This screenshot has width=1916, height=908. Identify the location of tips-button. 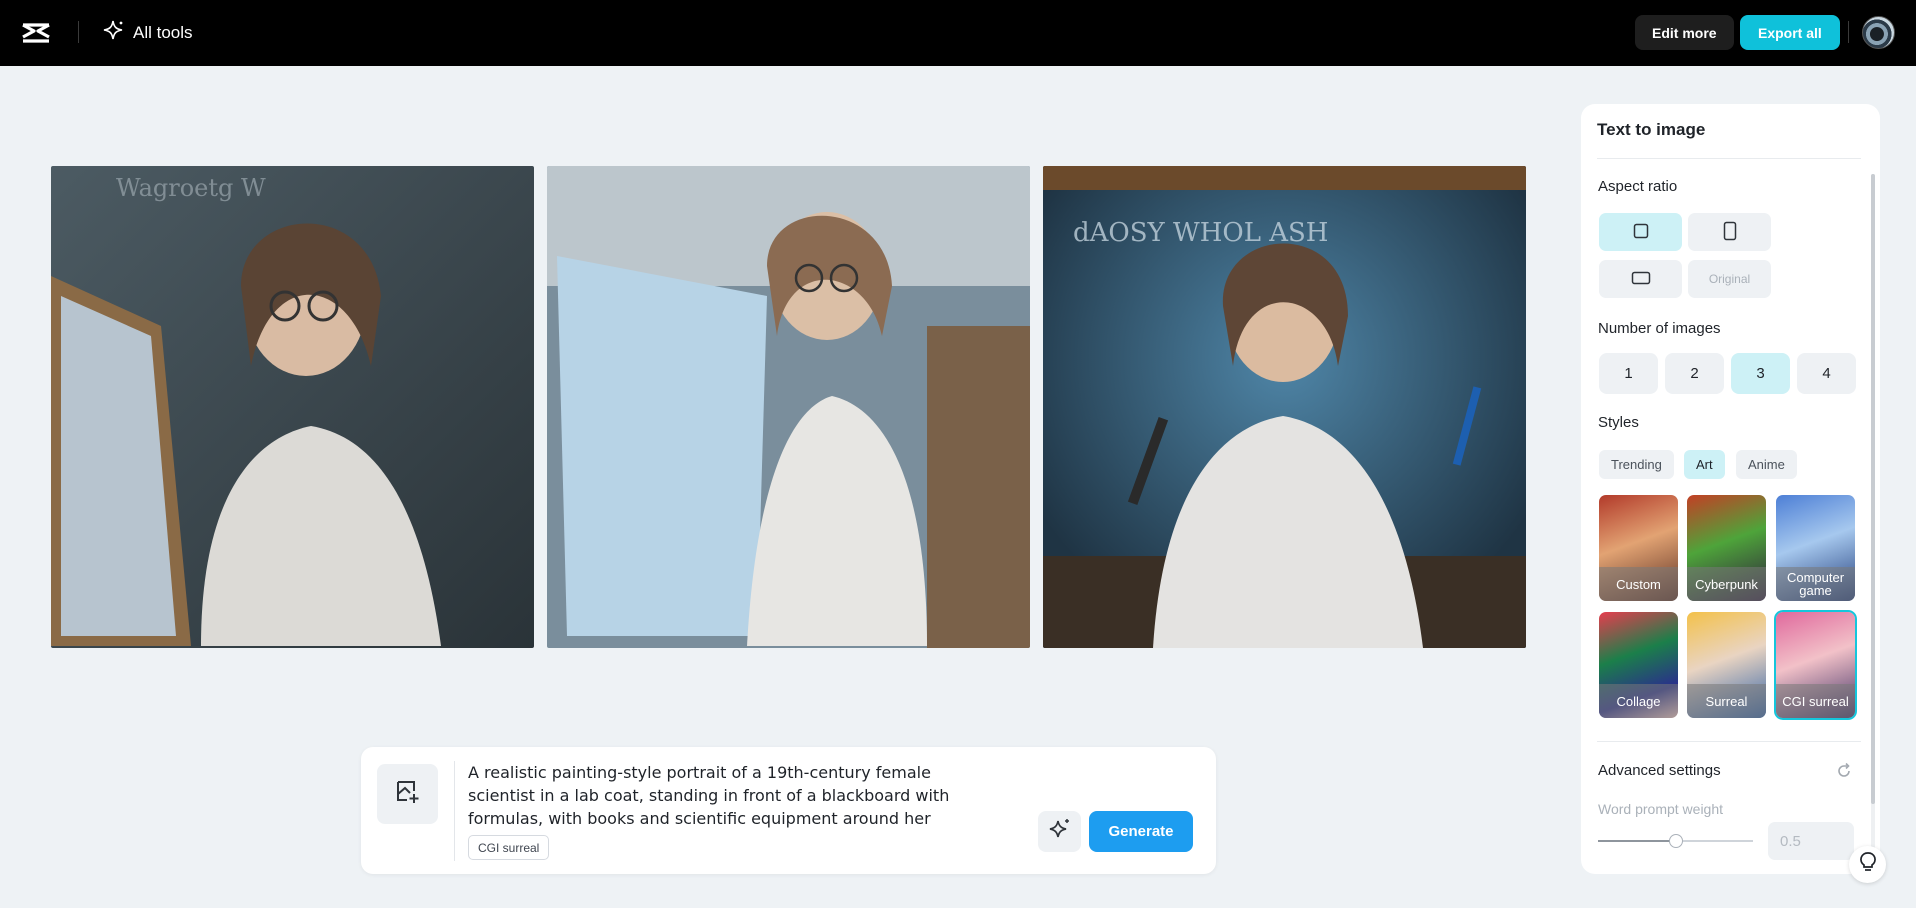
(1867, 864).